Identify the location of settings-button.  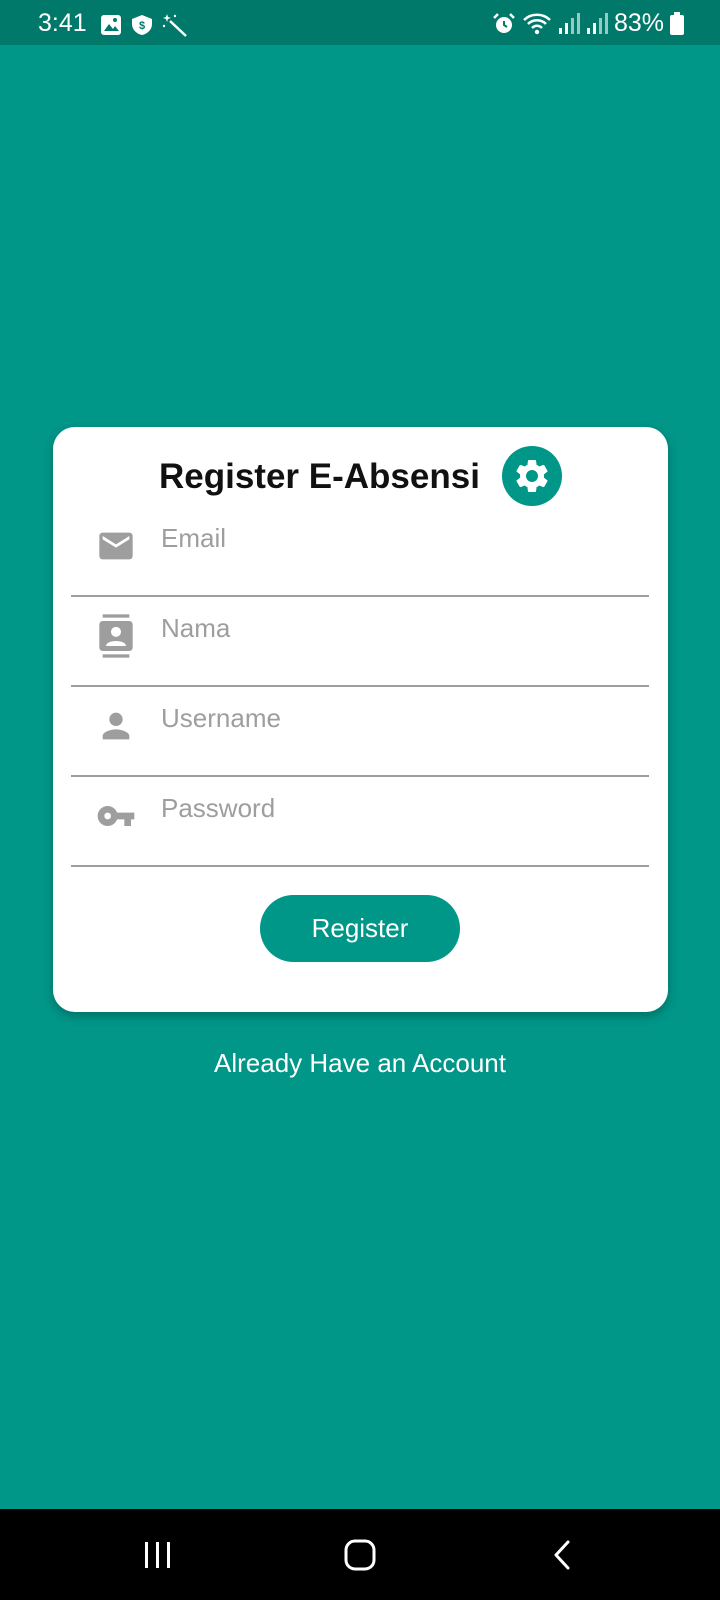
(532, 476).